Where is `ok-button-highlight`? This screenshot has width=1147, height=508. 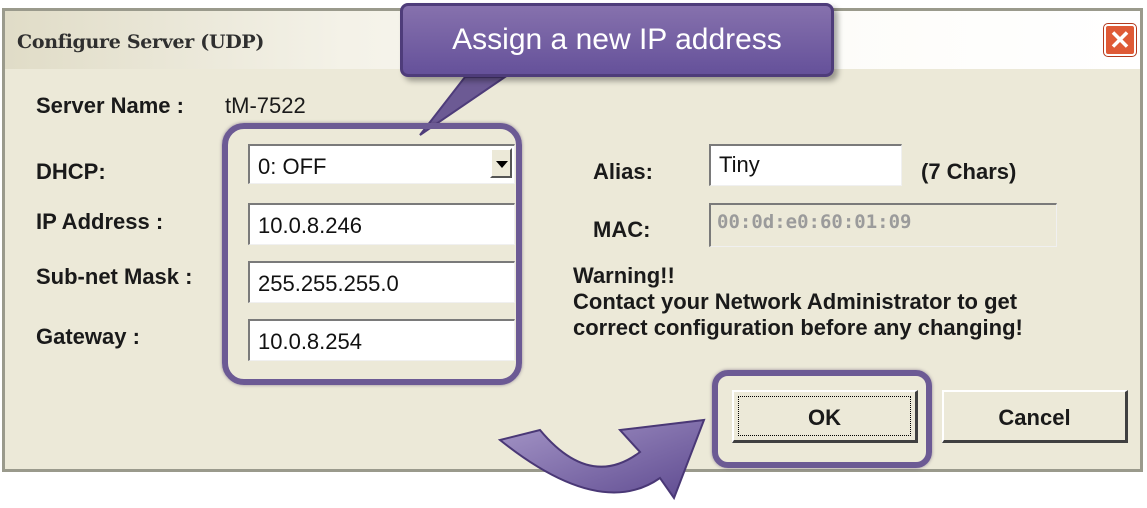
ok-button-highlight is located at coordinates (822, 419).